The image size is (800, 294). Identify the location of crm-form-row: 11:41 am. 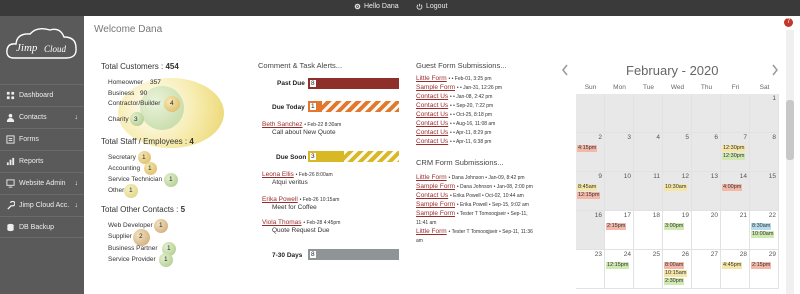
(426, 222).